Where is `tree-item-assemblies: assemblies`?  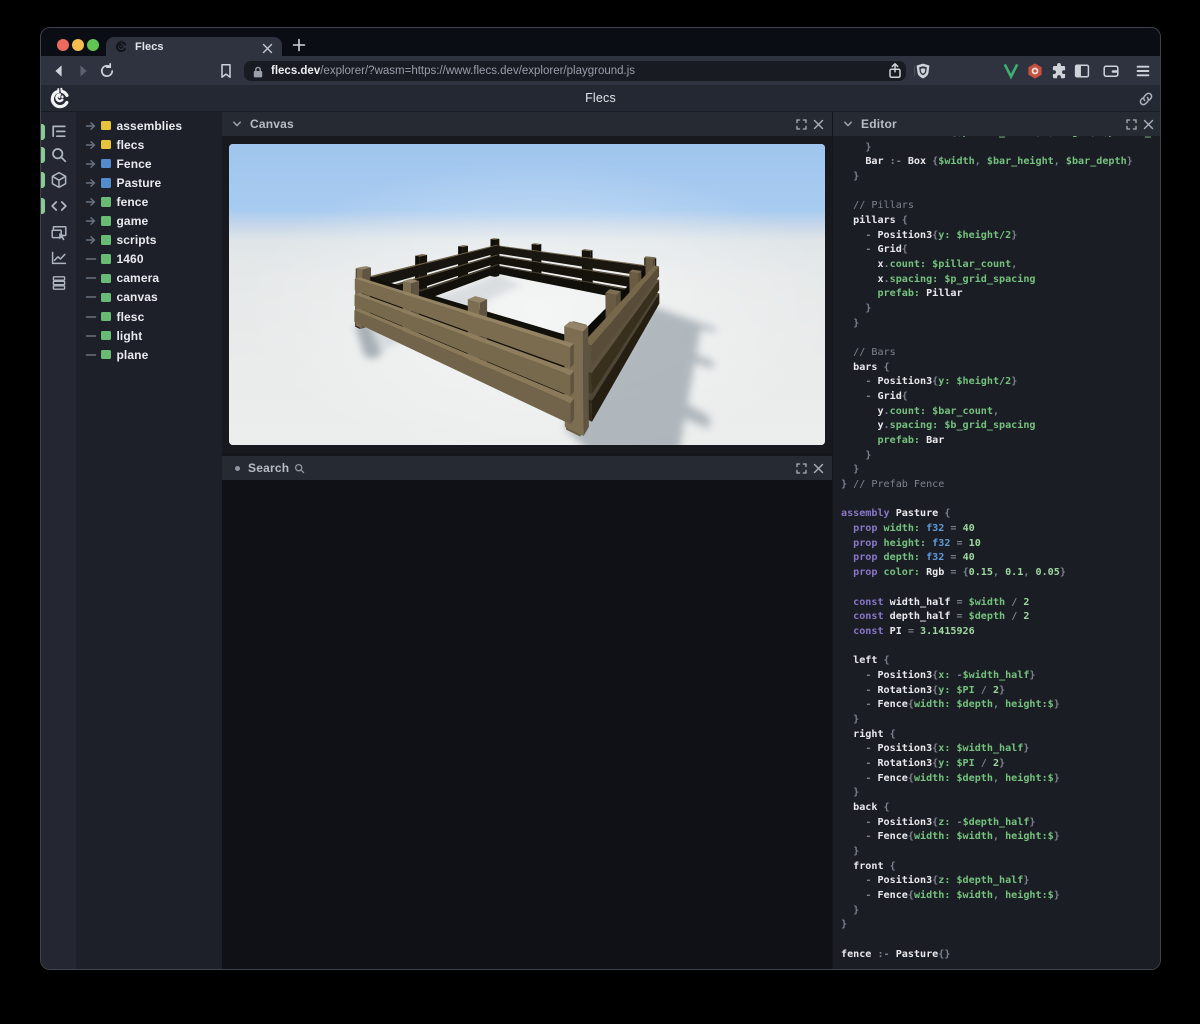 tree-item-assemblies: assemblies is located at coordinates (149, 125).